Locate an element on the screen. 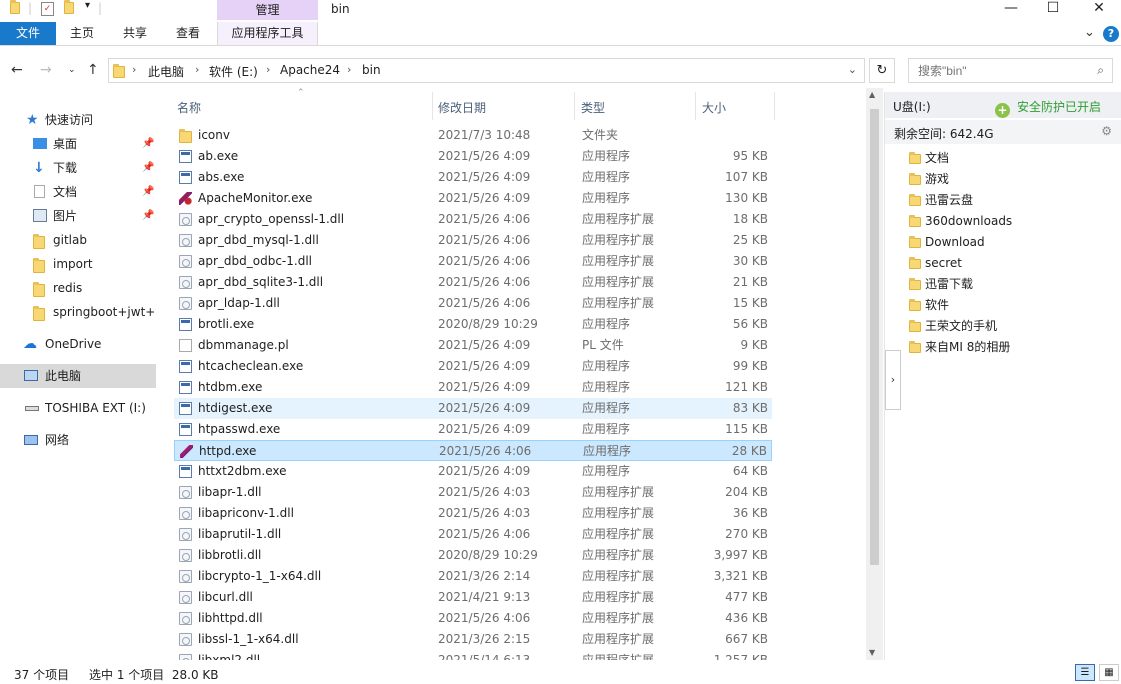 This screenshot has width=1121, height=684. file-row: htpasswd.exe 2021/5/26 4:09 应用程序 115 KB is located at coordinates (473, 429).